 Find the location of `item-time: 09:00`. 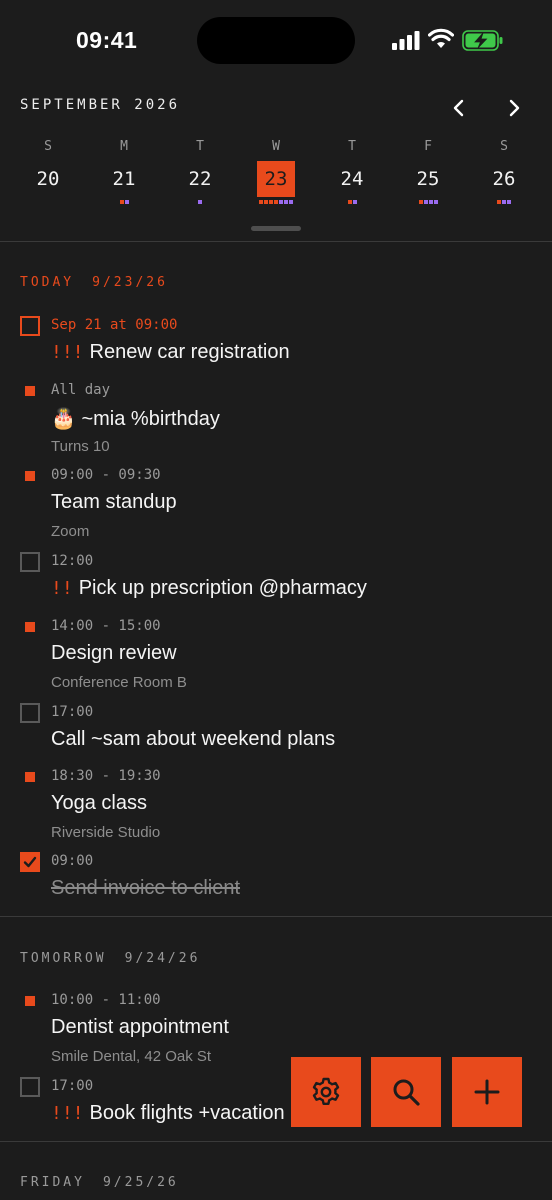

item-time: 09:00 is located at coordinates (72, 861).